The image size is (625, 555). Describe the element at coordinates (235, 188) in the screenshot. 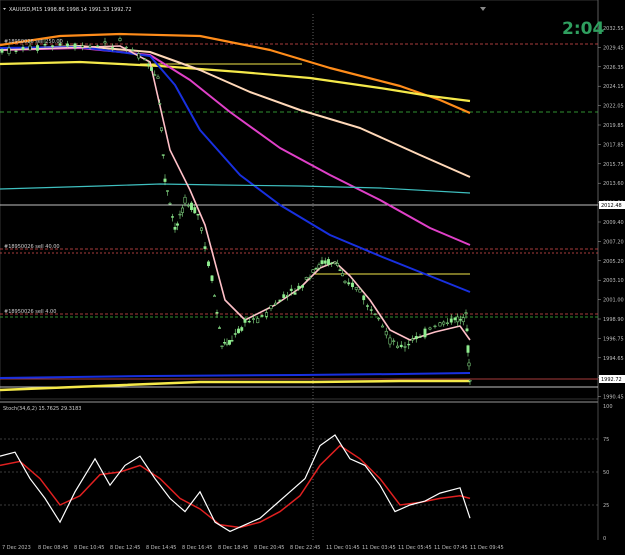

I see `ma-cyan` at that location.